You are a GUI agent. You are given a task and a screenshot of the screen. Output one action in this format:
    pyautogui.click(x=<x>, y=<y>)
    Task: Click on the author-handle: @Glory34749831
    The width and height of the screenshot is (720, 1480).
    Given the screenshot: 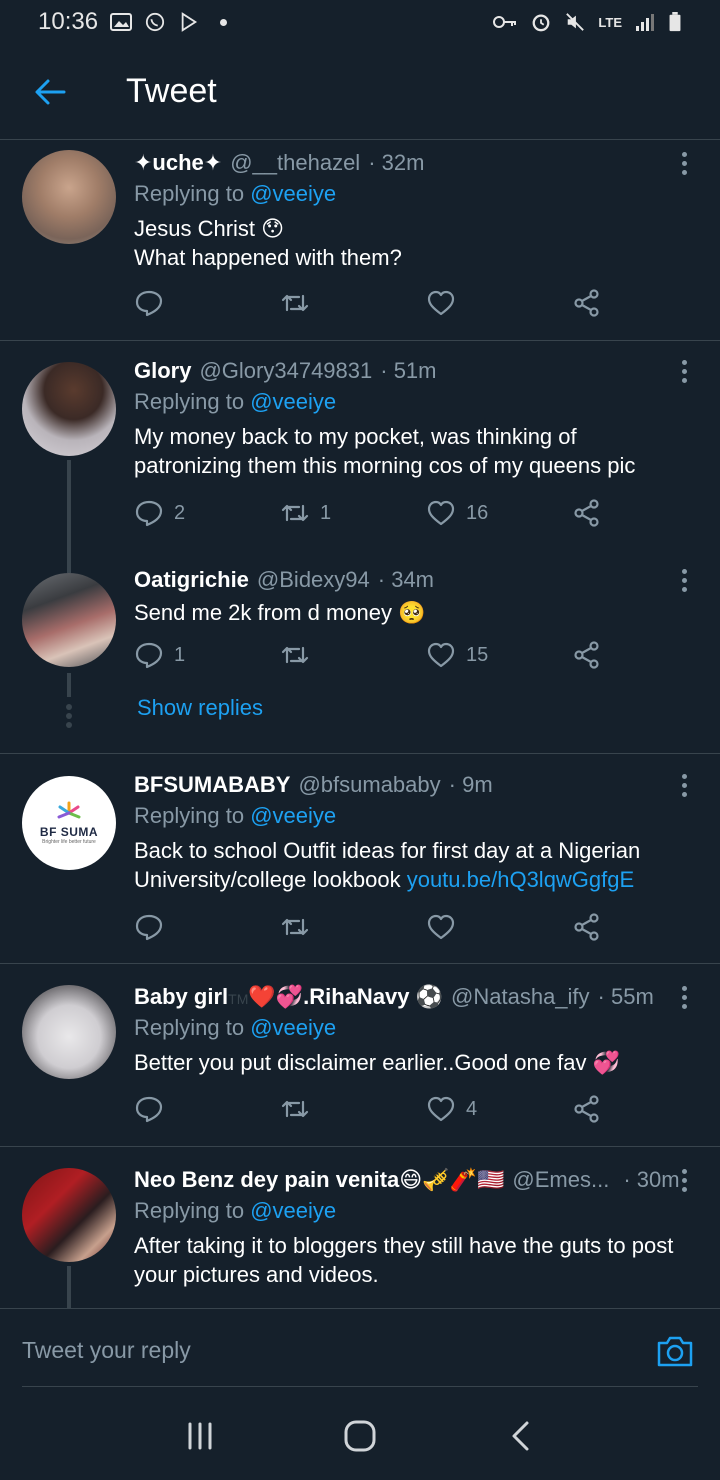 What is the action you would take?
    pyautogui.click(x=285, y=371)
    